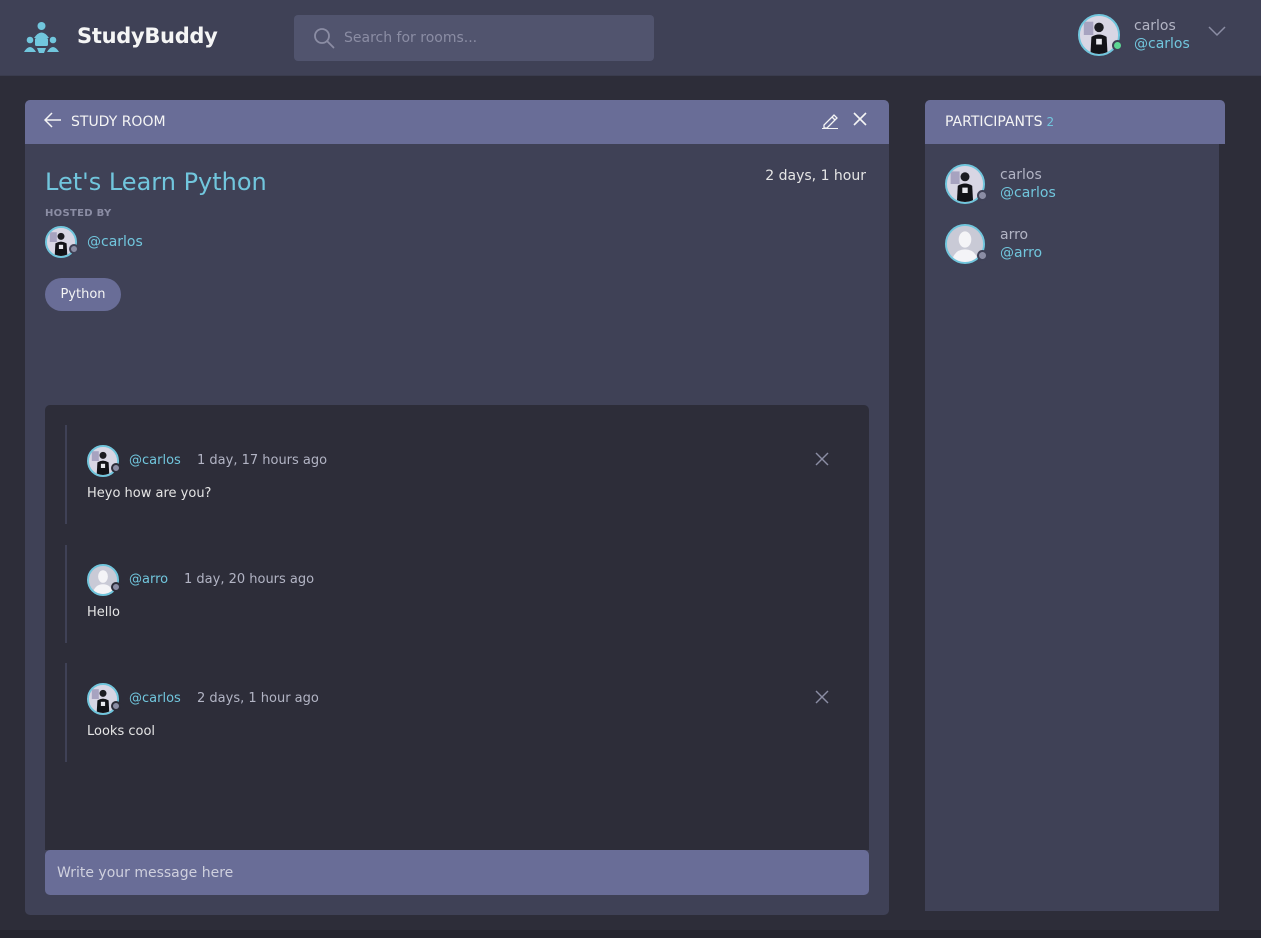 The height and width of the screenshot is (938, 1261). What do you see at coordinates (830, 120) in the screenshot?
I see `edit-icon` at bounding box center [830, 120].